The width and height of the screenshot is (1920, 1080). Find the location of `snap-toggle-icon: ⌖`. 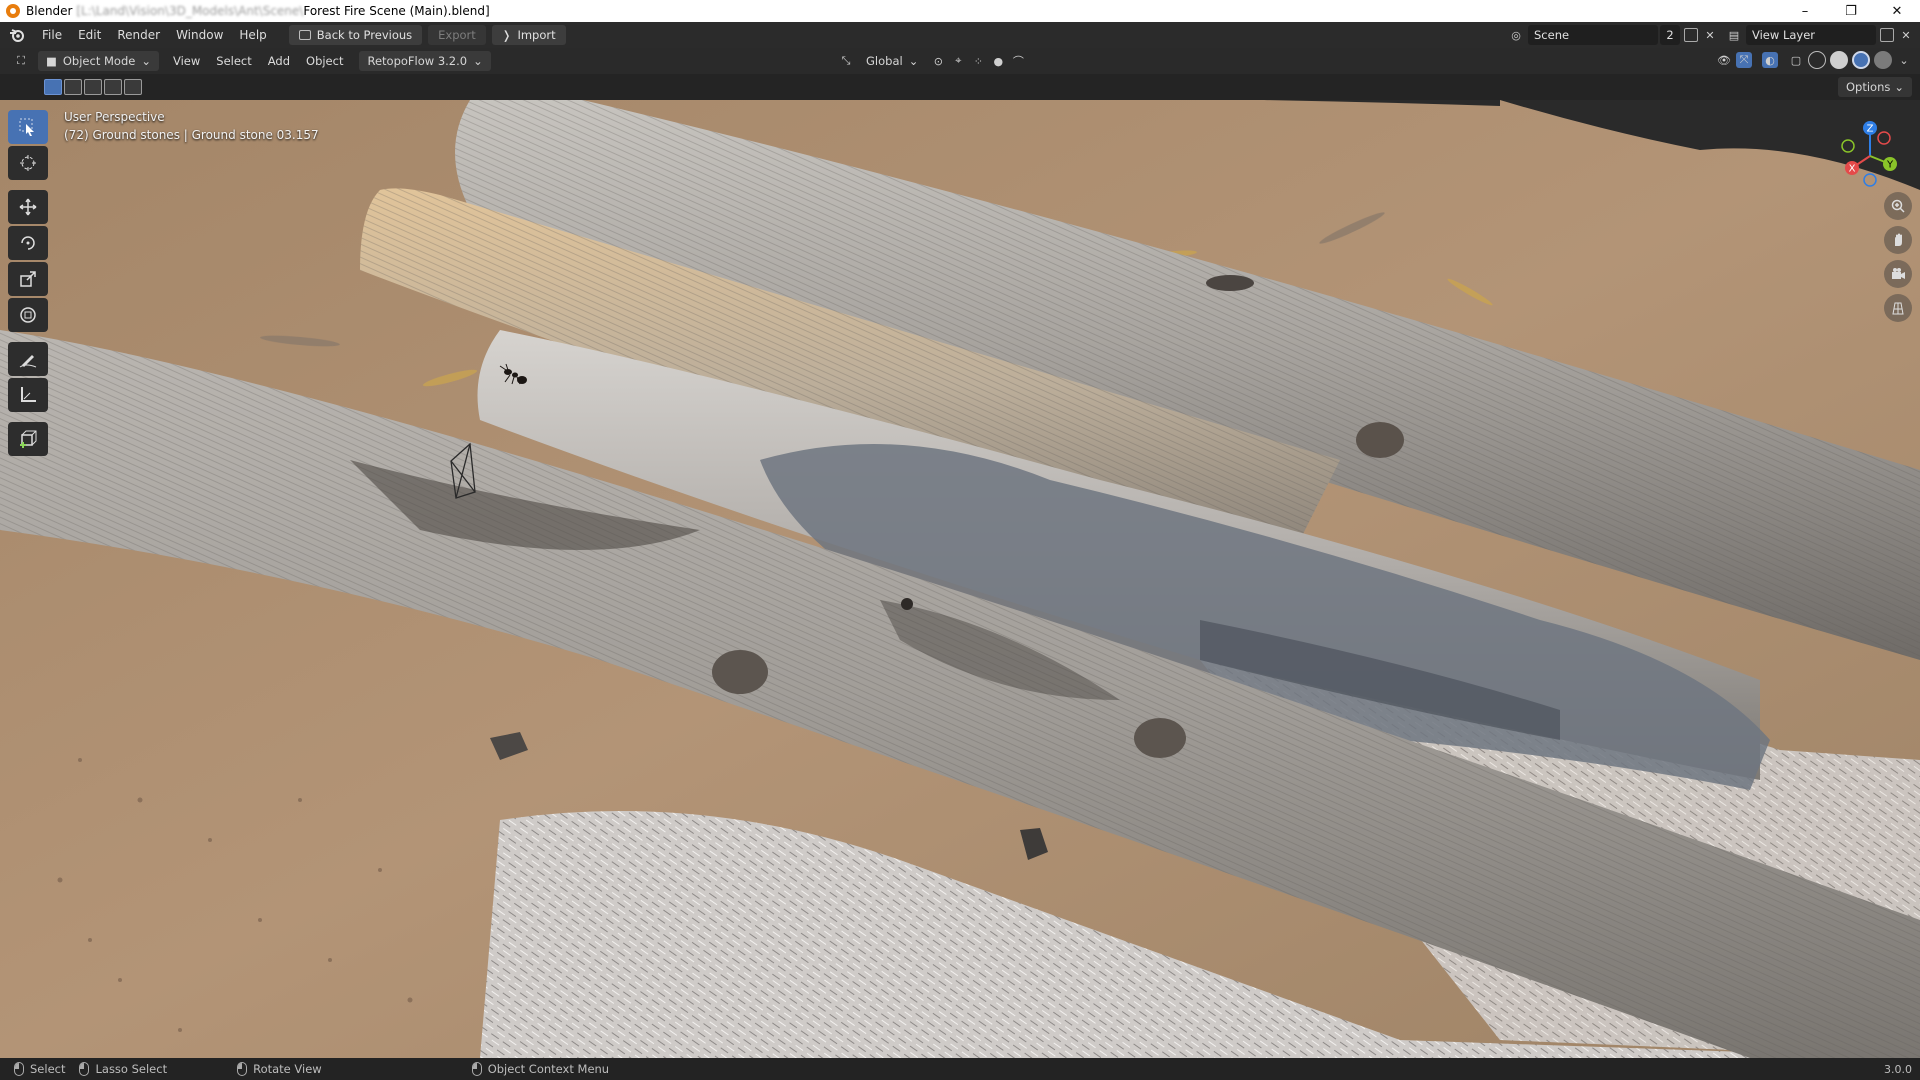

snap-toggle-icon: ⌖ is located at coordinates (958, 61).